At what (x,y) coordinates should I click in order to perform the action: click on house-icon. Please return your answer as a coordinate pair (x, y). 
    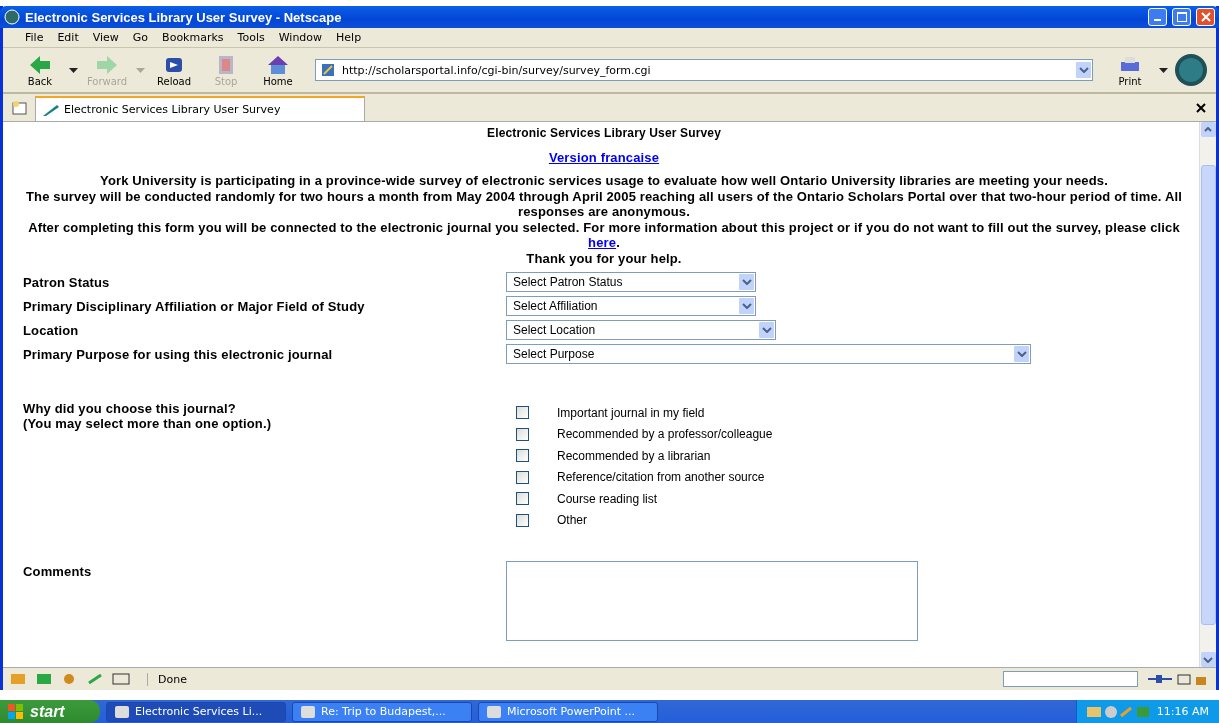
    Looking at the image, I should click on (278, 64).